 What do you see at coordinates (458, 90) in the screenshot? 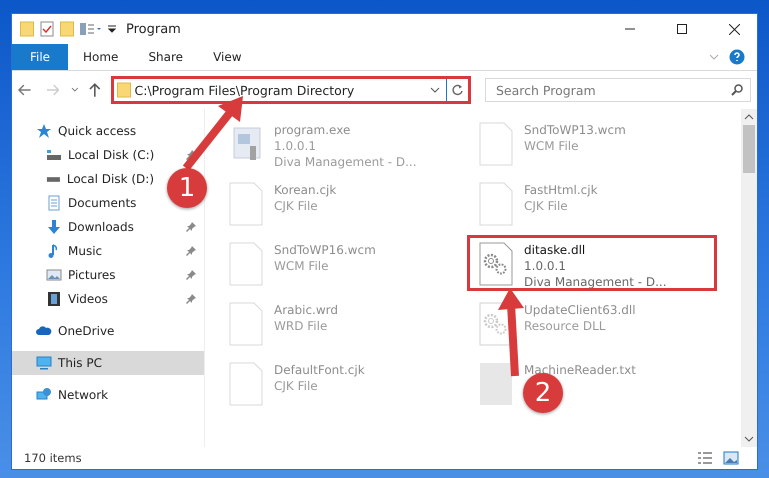
I see `refresh-icon` at bounding box center [458, 90].